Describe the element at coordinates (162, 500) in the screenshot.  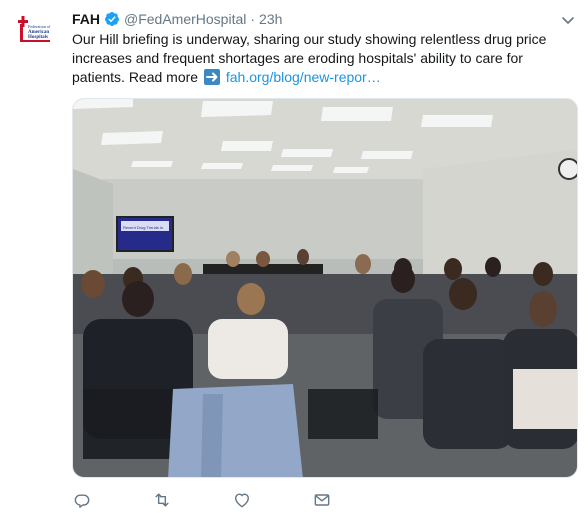
I see `retweet-icon` at that location.